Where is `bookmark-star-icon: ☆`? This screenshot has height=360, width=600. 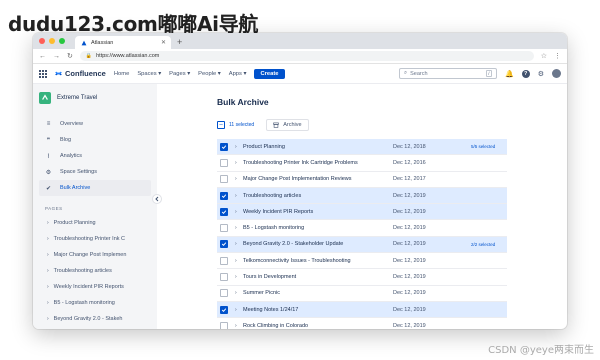
bookmark-star-icon: ☆ is located at coordinates (544, 56).